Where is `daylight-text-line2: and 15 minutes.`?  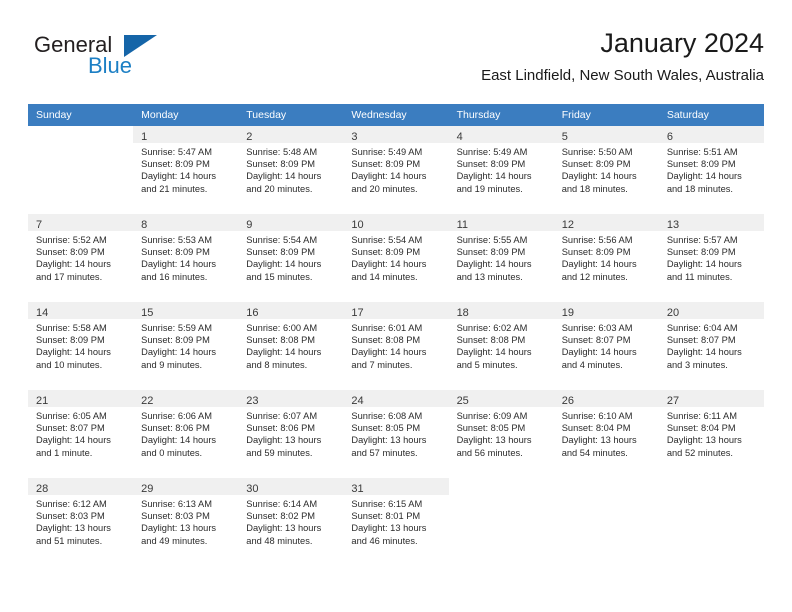
daylight-text-line2: and 15 minutes. is located at coordinates (279, 276).